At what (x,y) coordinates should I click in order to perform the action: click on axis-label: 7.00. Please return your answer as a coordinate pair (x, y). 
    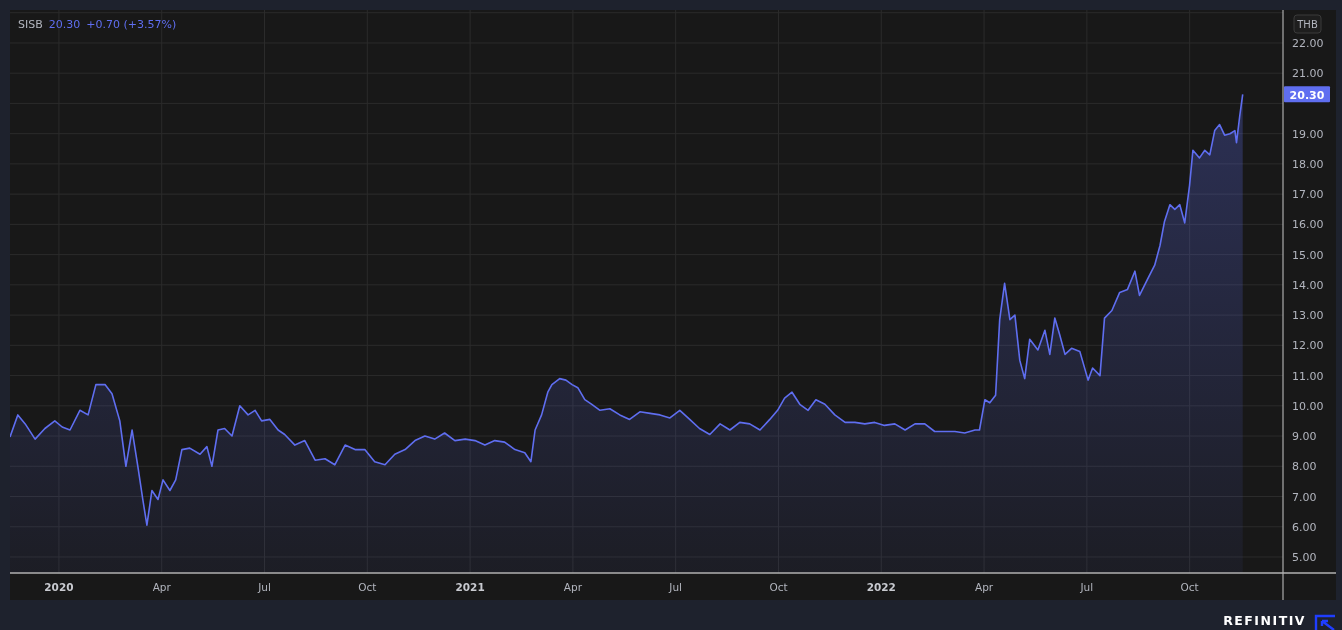
    Looking at the image, I should click on (1304, 497).